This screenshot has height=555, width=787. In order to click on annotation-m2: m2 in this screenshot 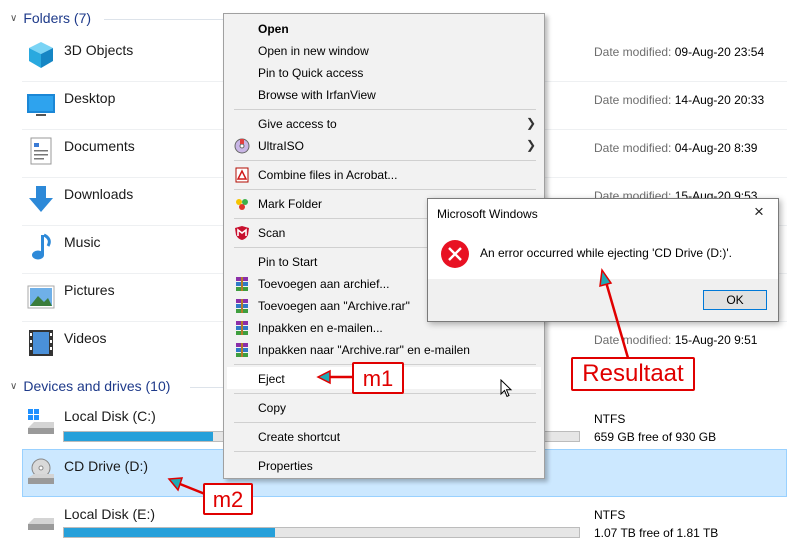, I will do `click(228, 499)`.